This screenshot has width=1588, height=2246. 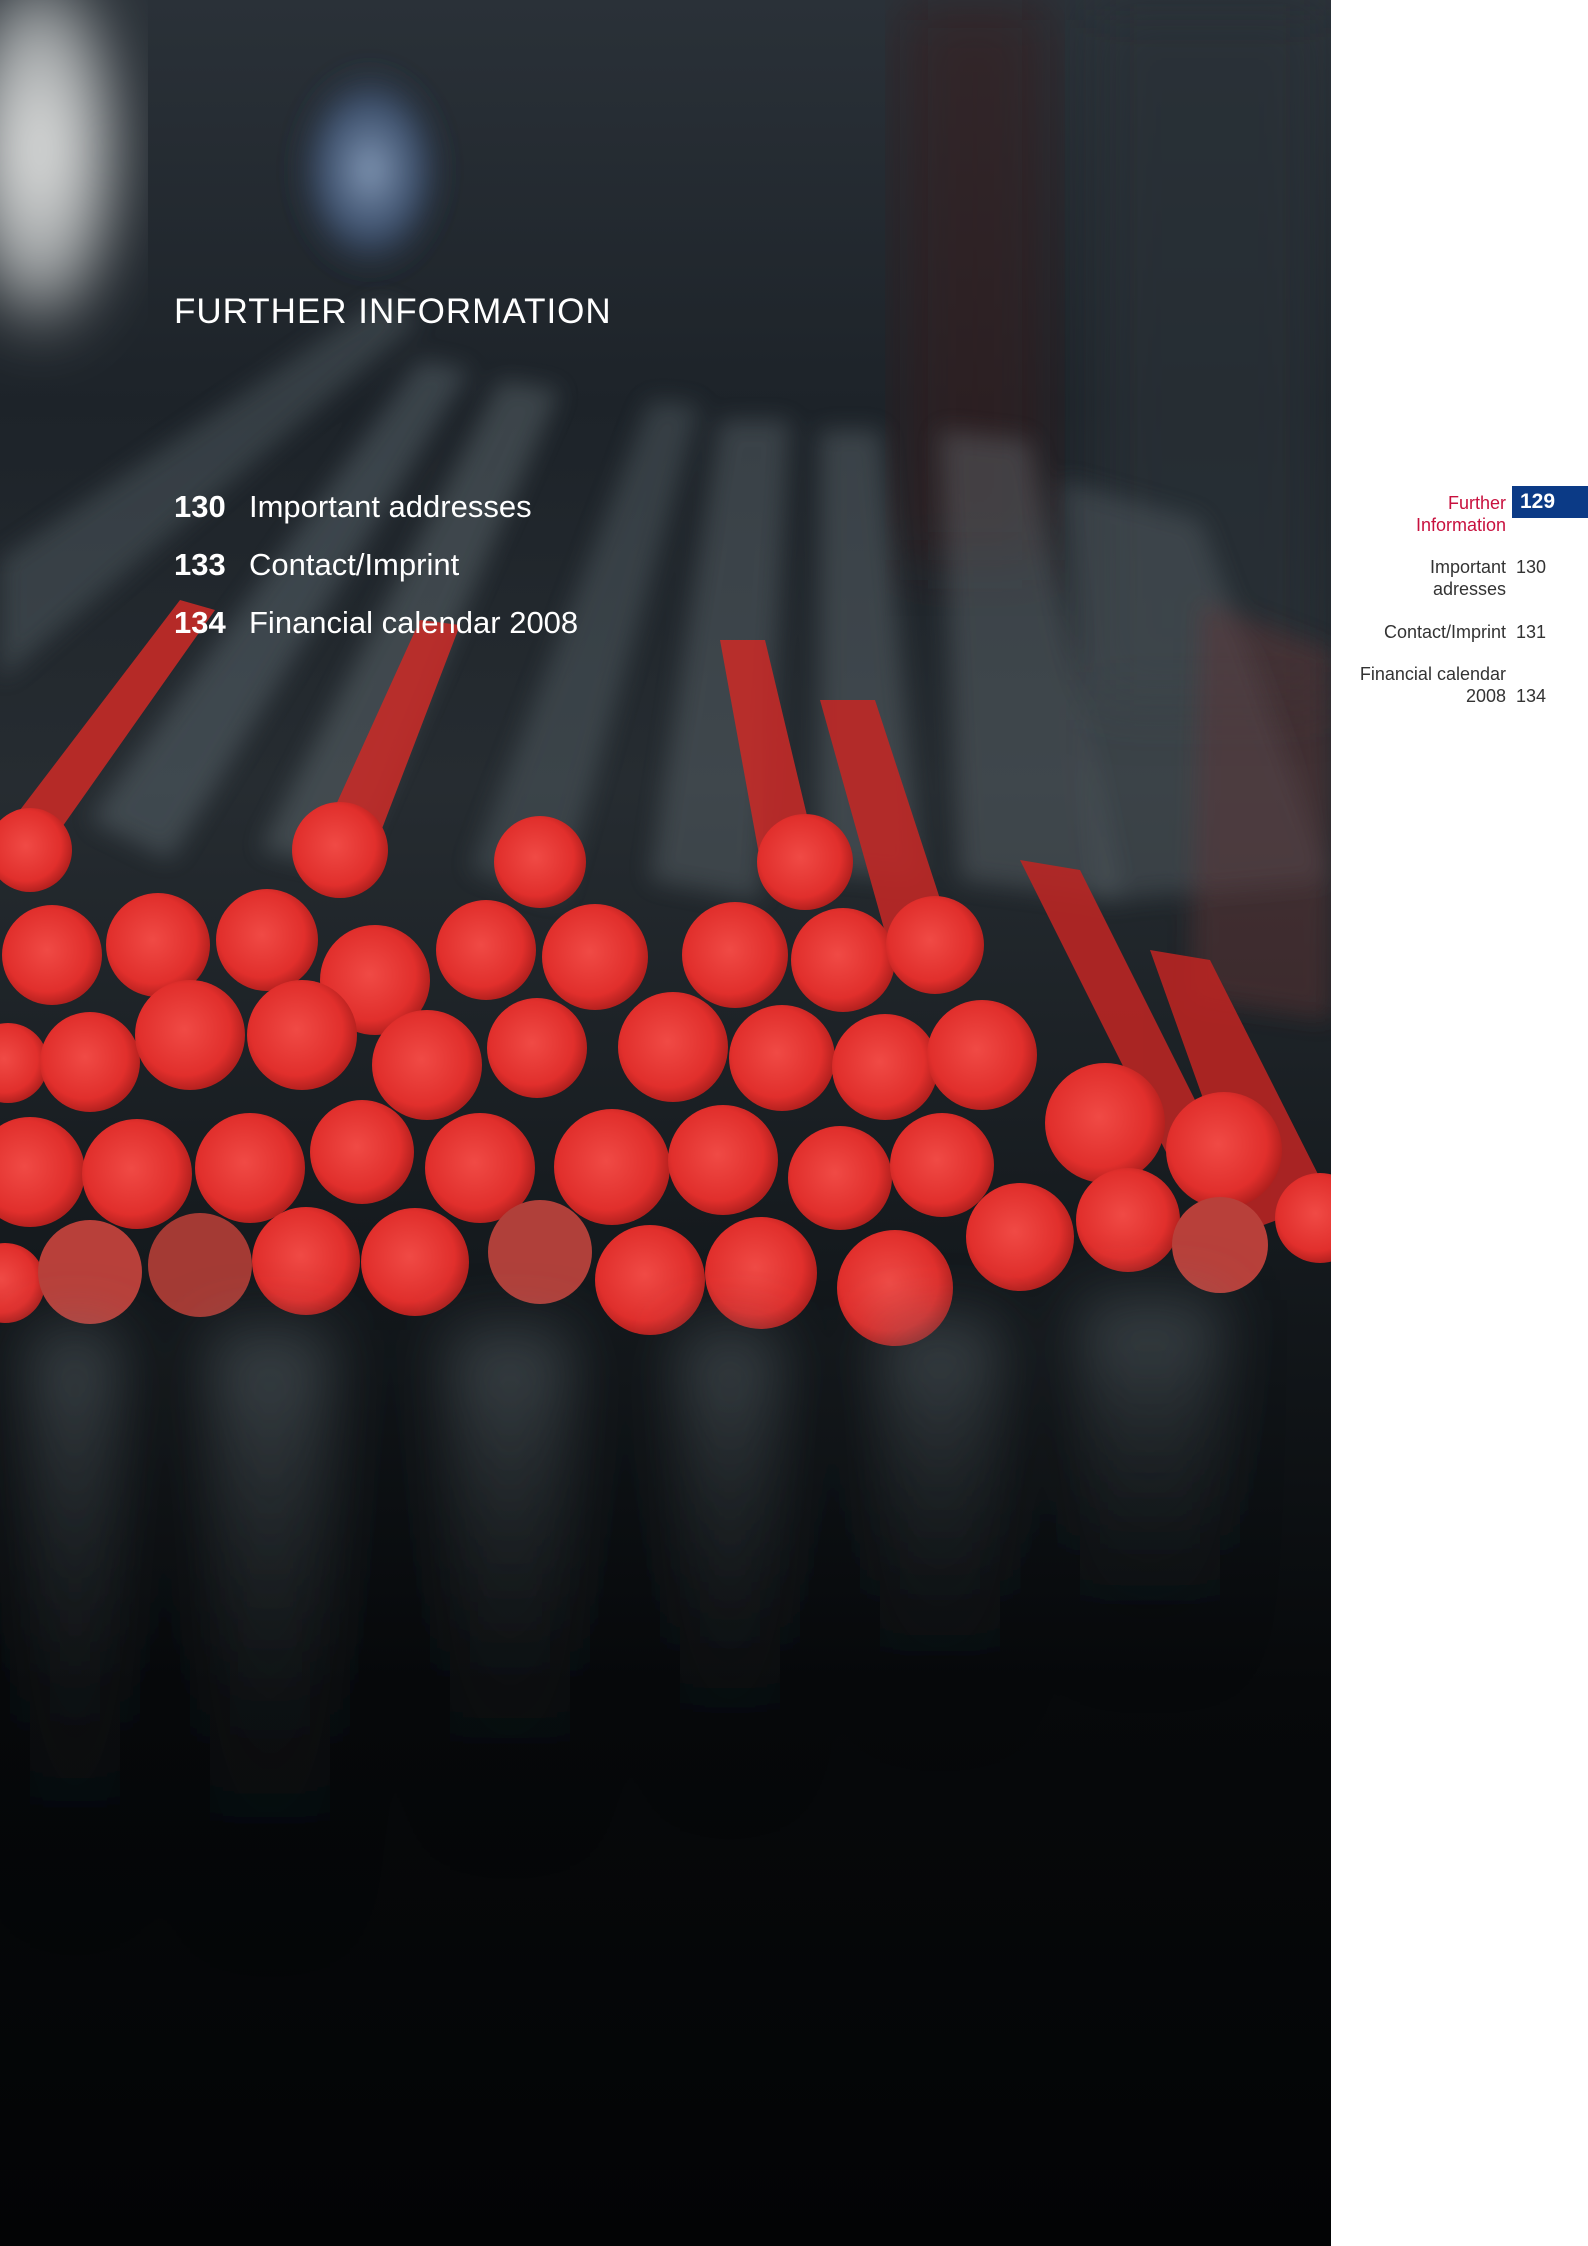 I want to click on toc-page-number: 133, so click(x=200, y=564).